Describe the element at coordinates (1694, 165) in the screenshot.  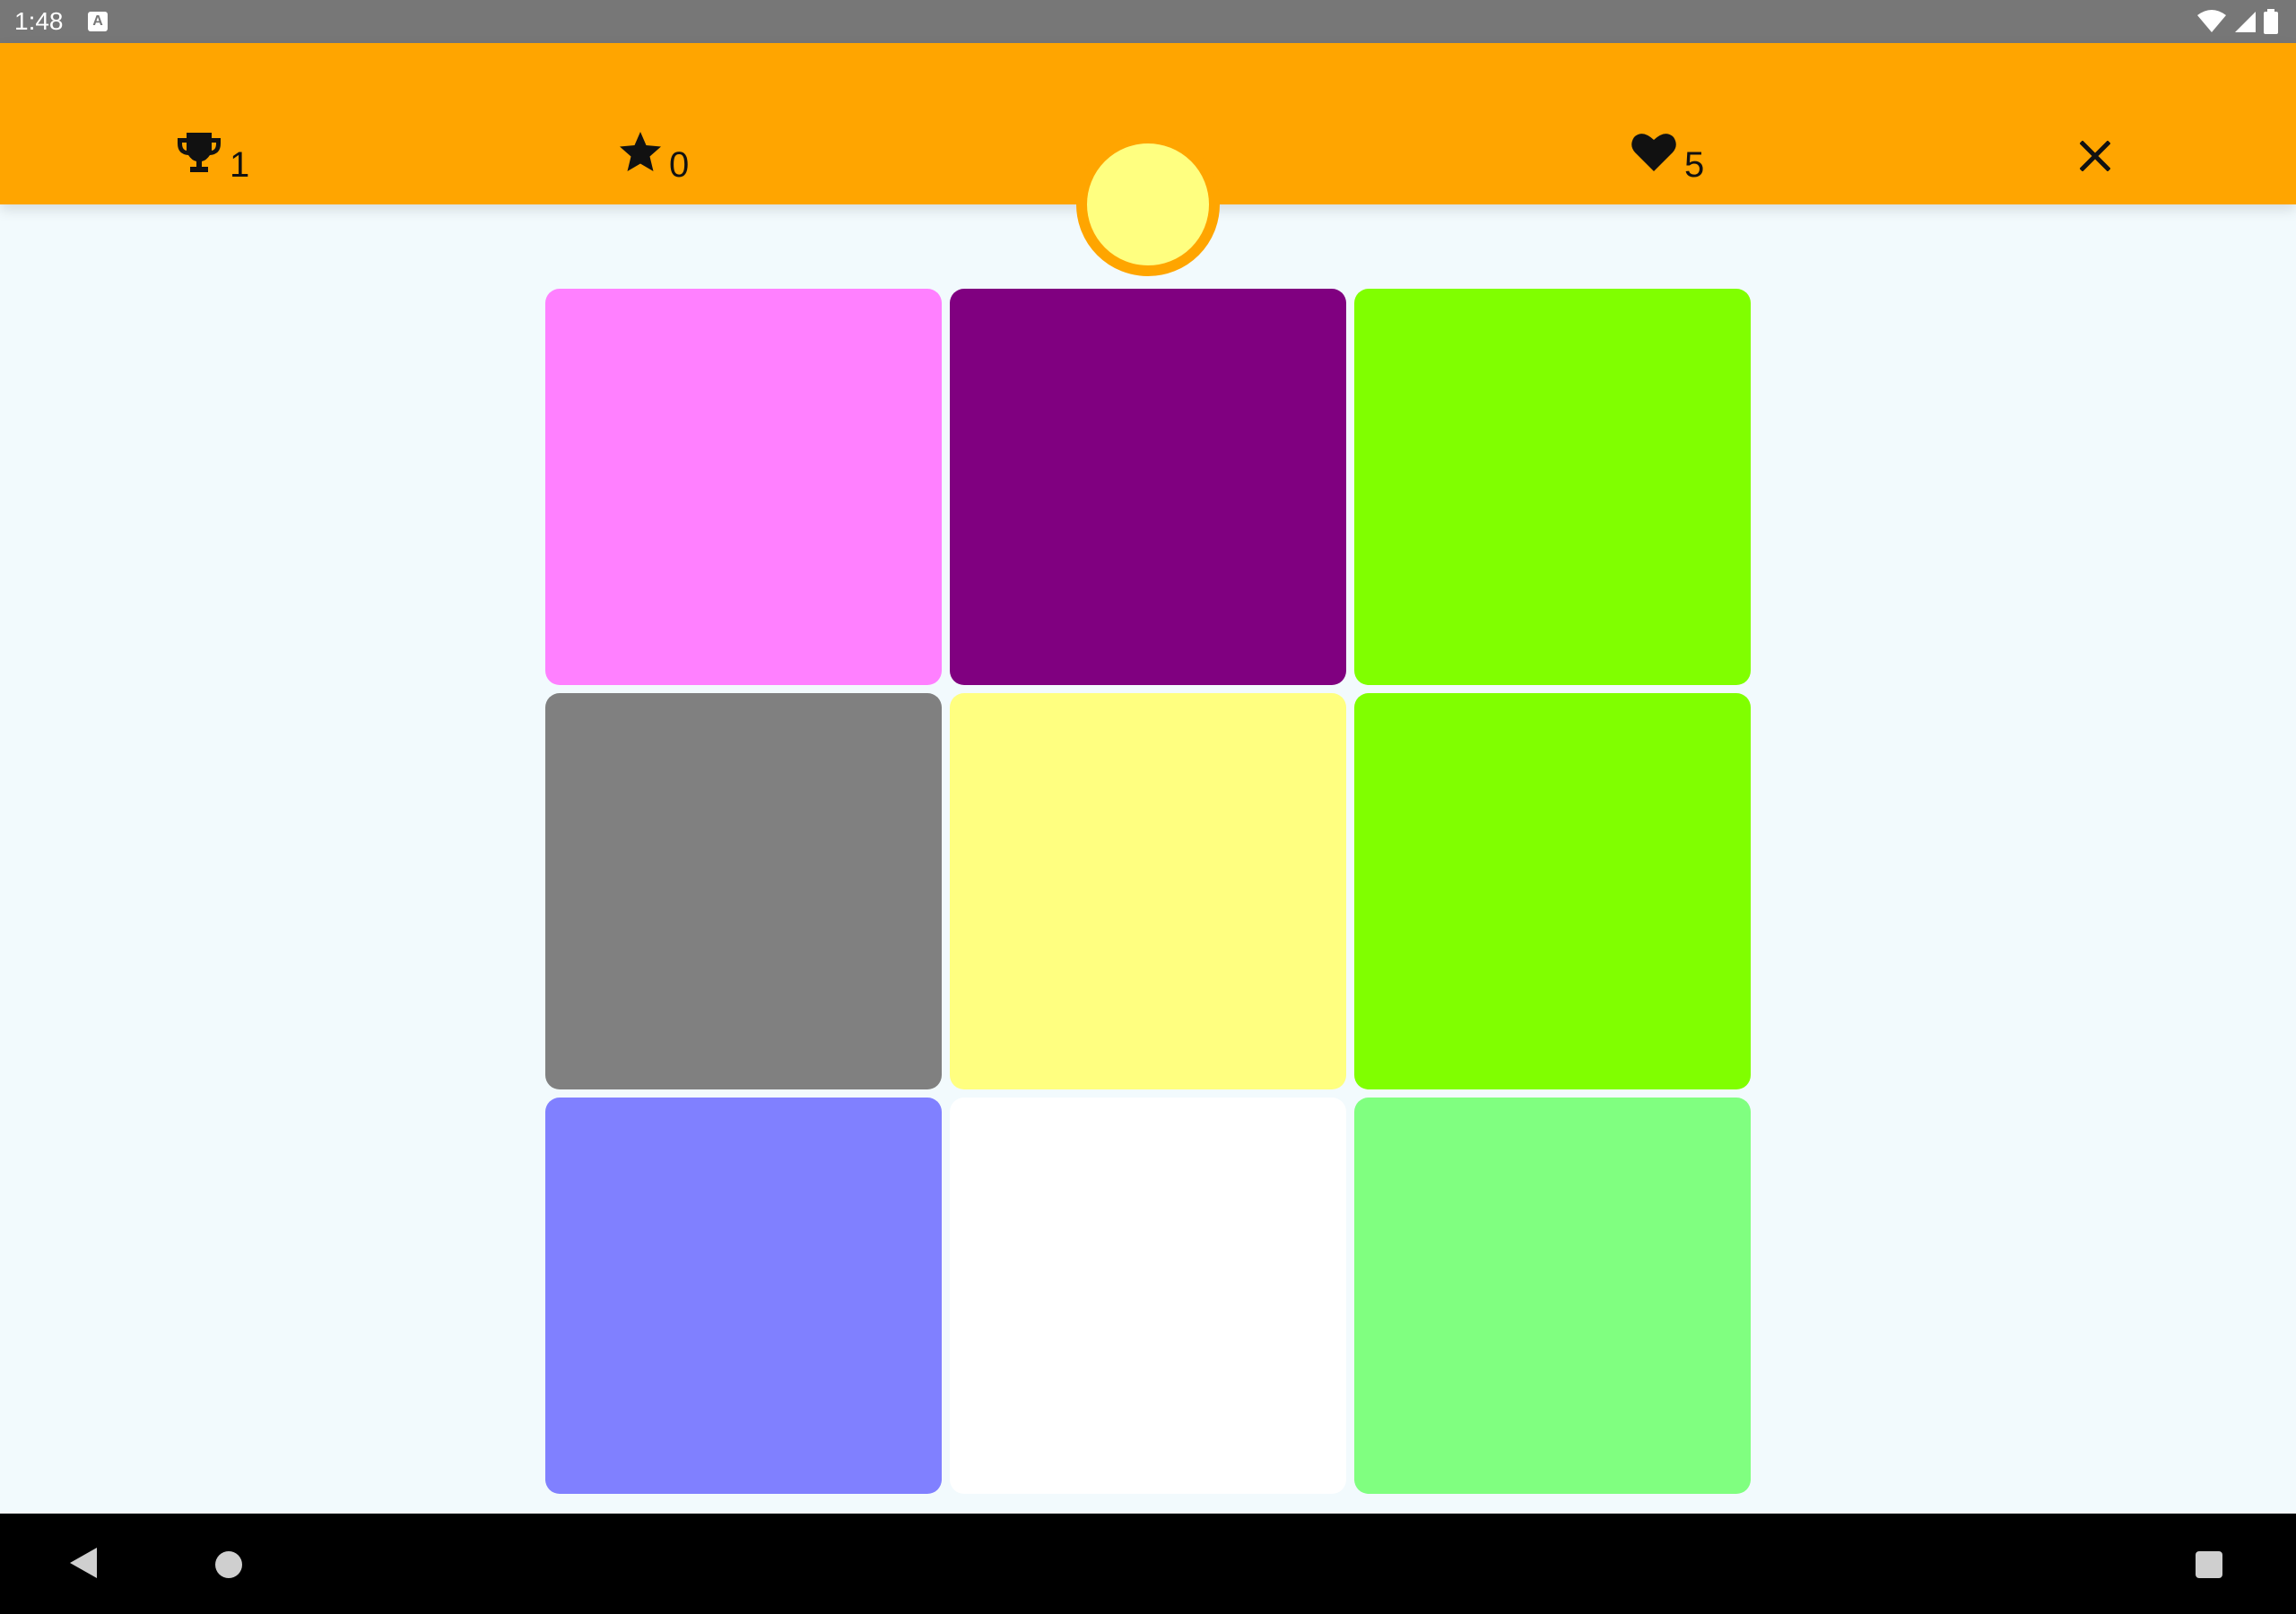
I see `lives-count: 5` at that location.